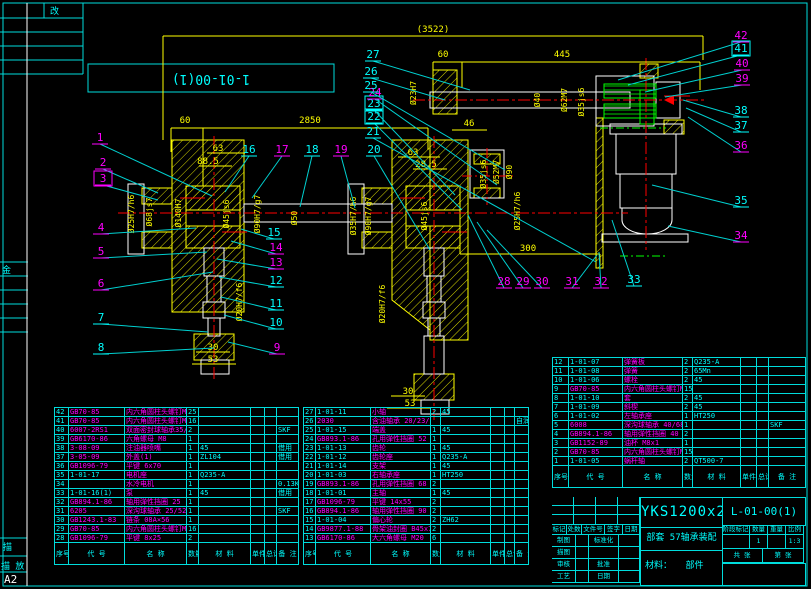  What do you see at coordinates (681, 512) in the screenshot?
I see `product-model: YKS1200x2400A` at bounding box center [681, 512].